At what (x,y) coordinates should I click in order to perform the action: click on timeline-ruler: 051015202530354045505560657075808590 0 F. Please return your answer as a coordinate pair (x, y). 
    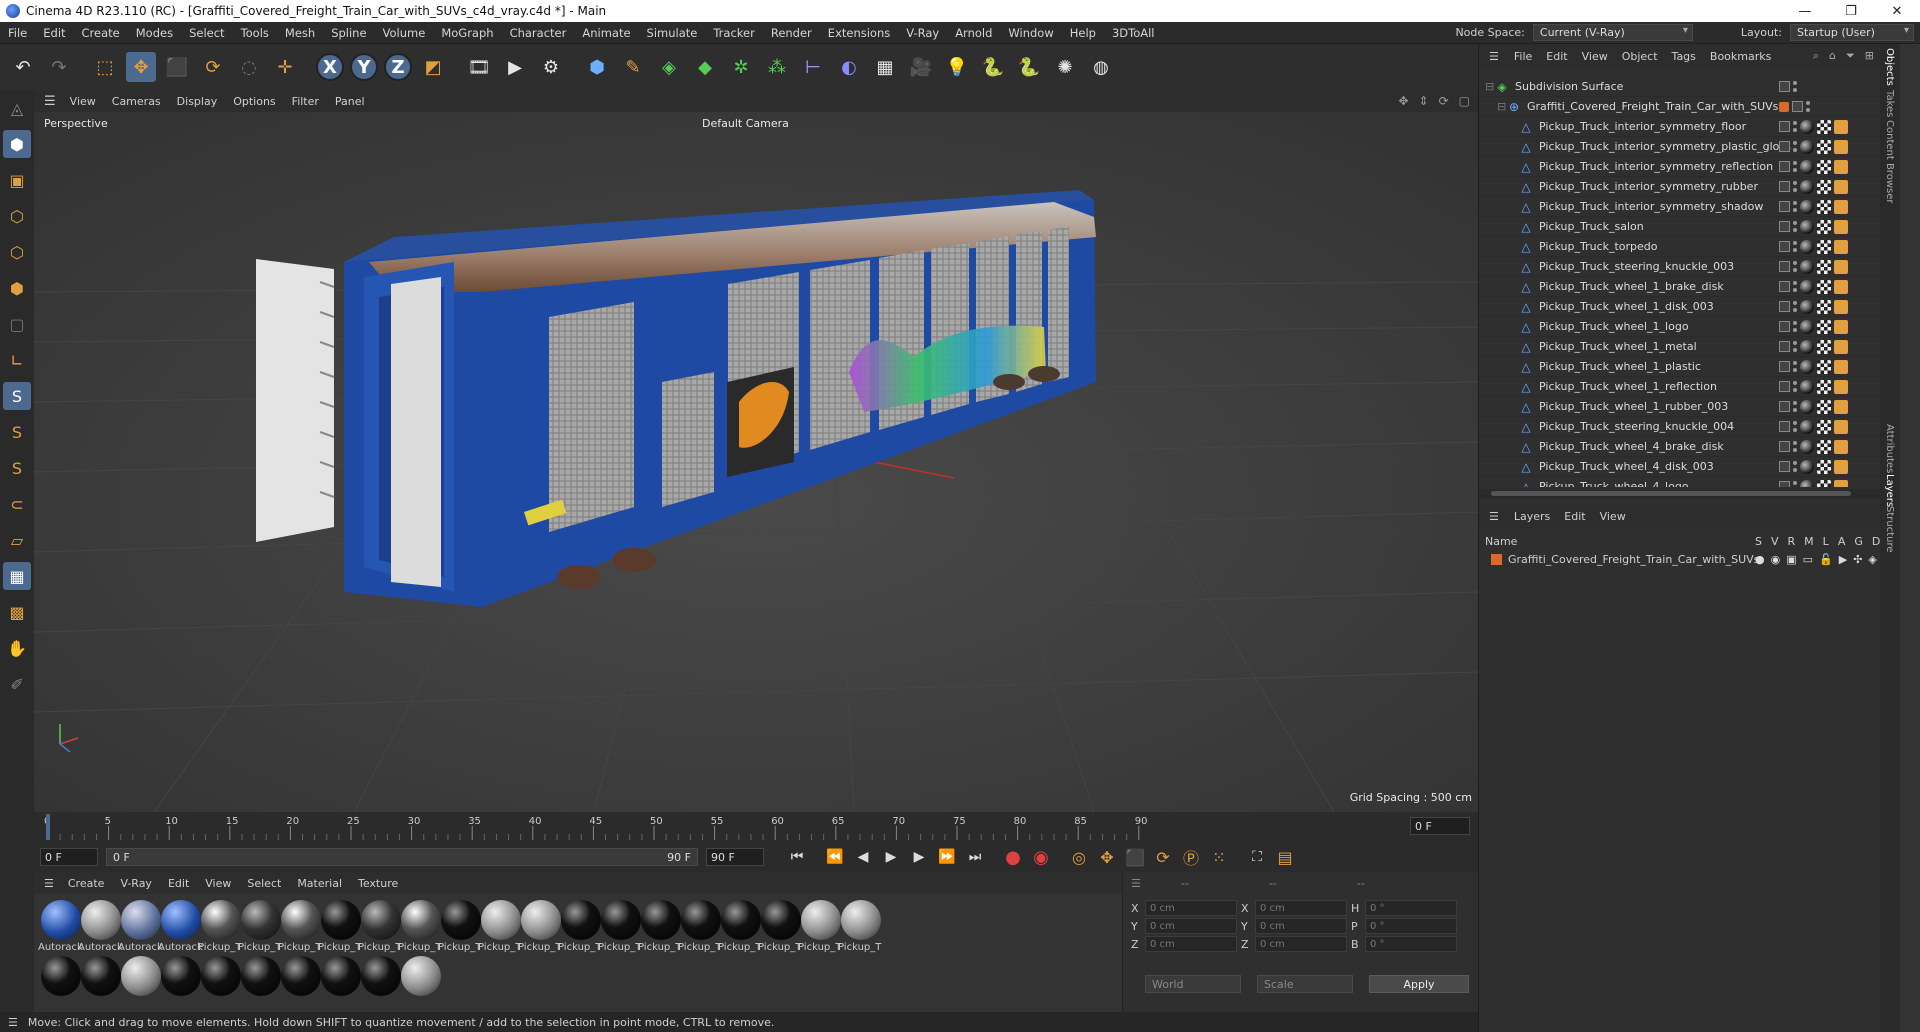
    Looking at the image, I should click on (756, 827).